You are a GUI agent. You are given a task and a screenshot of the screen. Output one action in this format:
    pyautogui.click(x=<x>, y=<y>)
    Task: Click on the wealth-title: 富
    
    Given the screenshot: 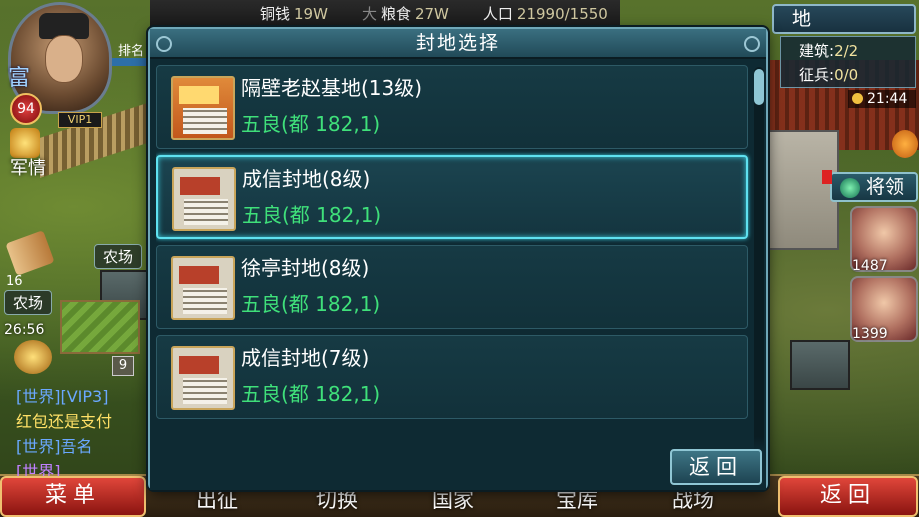 What is the action you would take?
    pyautogui.click(x=19, y=78)
    